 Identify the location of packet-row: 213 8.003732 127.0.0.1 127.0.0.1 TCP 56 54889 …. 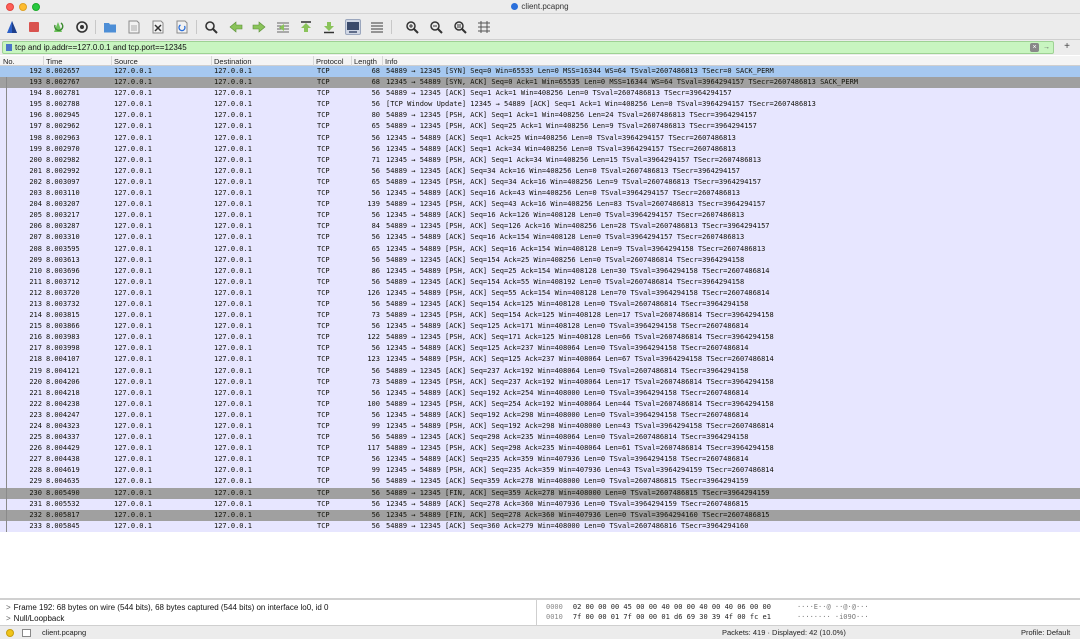
(540, 304).